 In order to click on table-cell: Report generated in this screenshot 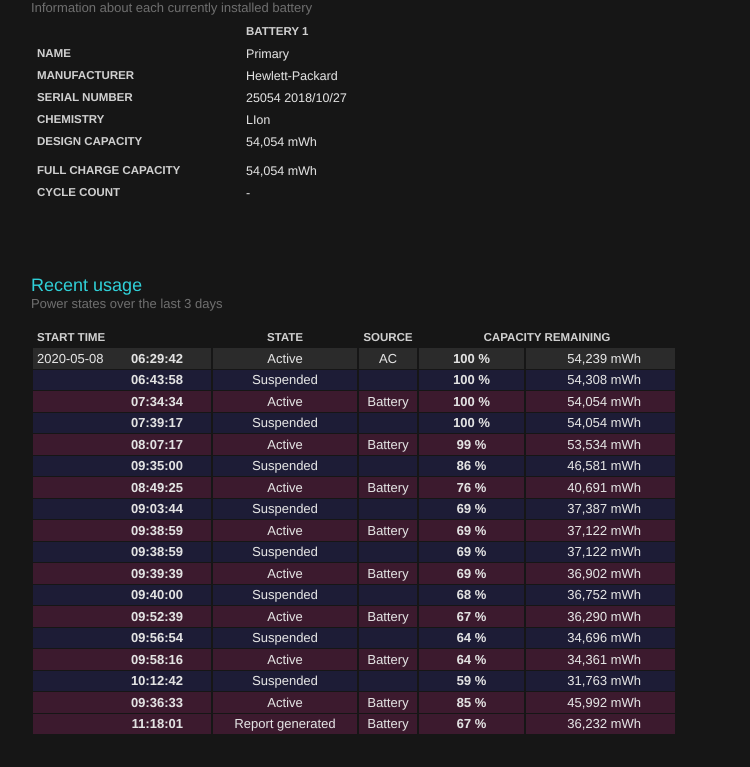, I will do `click(285, 724)`.